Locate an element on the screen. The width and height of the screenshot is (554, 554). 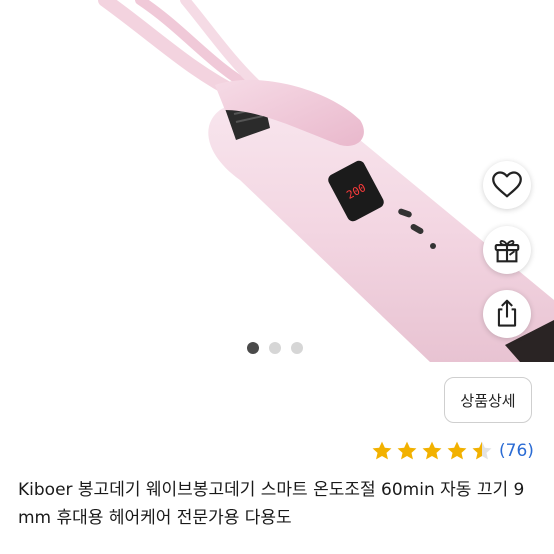
gift-icon is located at coordinates (507, 251).